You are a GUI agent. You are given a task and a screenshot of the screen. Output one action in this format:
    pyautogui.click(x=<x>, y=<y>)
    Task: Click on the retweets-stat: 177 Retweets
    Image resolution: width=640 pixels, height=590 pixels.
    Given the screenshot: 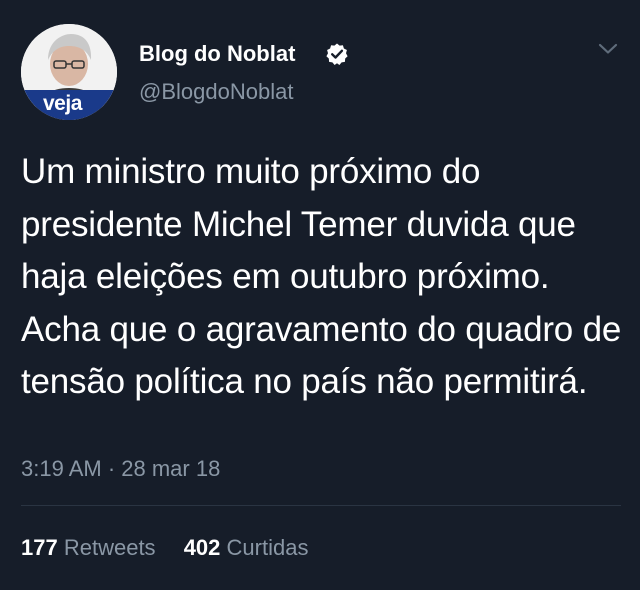 What is the action you would take?
    pyautogui.click(x=88, y=548)
    